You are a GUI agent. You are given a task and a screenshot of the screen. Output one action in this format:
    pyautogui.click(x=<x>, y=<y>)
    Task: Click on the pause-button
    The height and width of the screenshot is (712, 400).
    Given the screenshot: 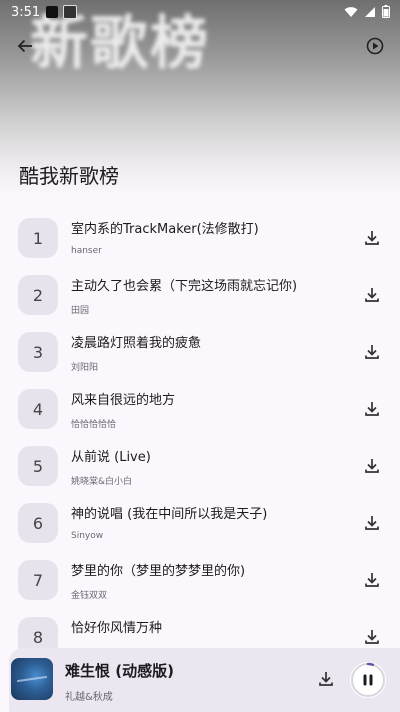 What is the action you would take?
    pyautogui.click(x=368, y=680)
    